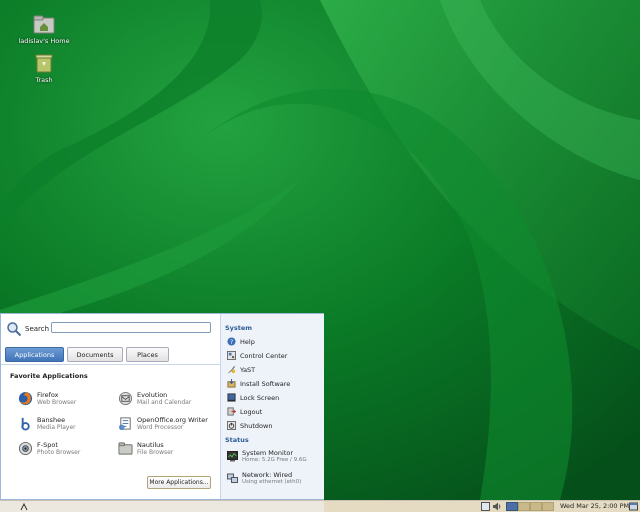 The height and width of the screenshot is (512, 640). Describe the element at coordinates (231, 425) in the screenshot. I see `shutdown-icon` at that location.